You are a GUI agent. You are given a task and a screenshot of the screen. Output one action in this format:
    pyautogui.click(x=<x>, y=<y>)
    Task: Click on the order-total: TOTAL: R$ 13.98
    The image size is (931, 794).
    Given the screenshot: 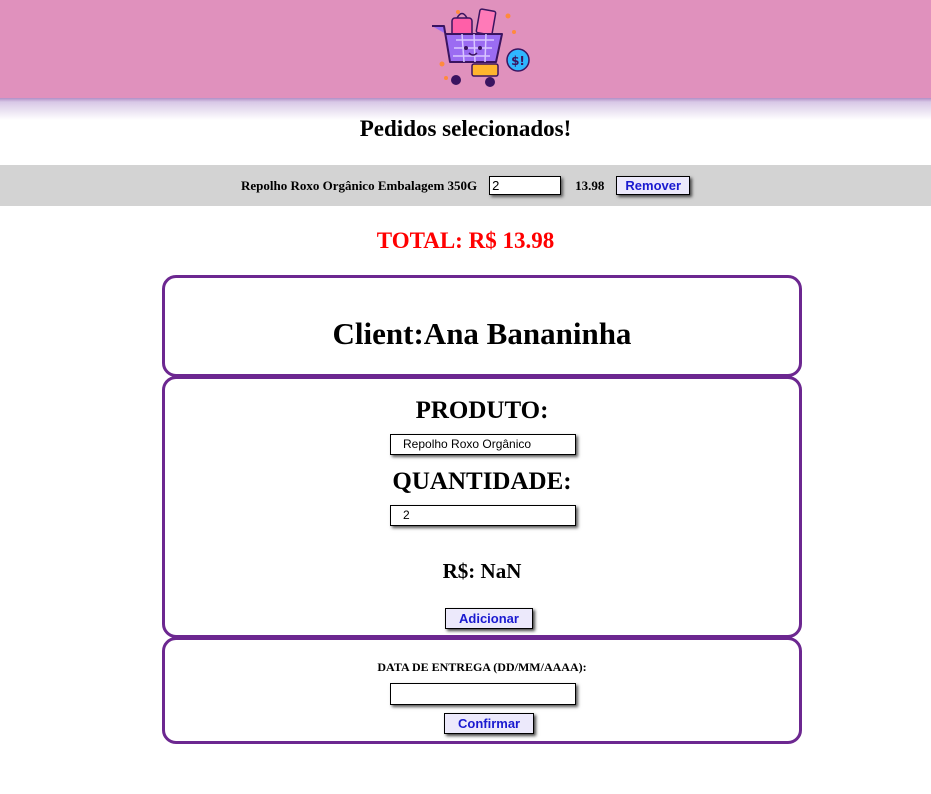 What is the action you would take?
    pyautogui.click(x=465, y=240)
    